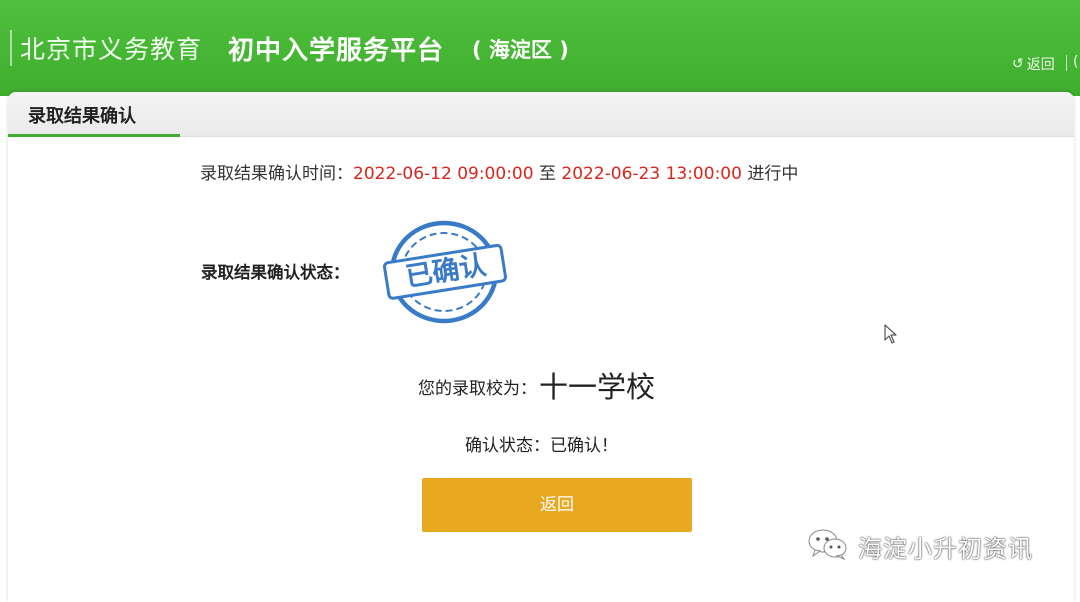 The width and height of the screenshot is (1080, 602). What do you see at coordinates (82, 116) in the screenshot?
I see `tab-label: 录取结果确认` at bounding box center [82, 116].